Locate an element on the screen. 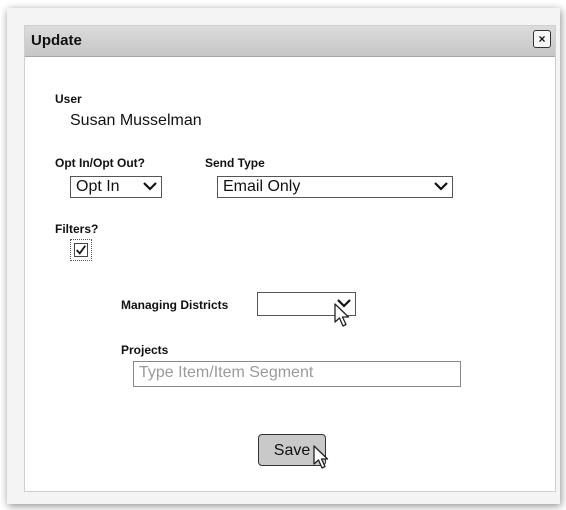 This screenshot has height=510, width=566. checkmark-icon is located at coordinates (81, 250).